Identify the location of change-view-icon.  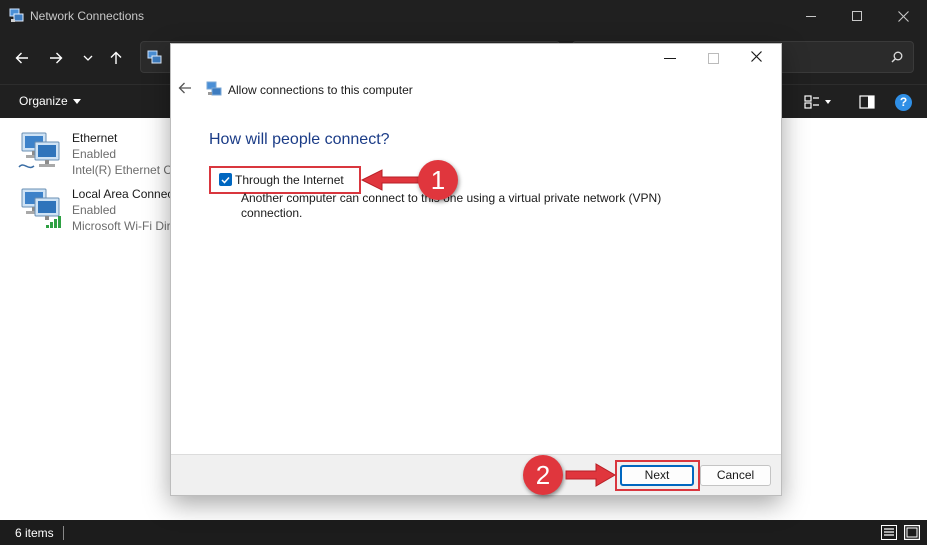
(812, 102).